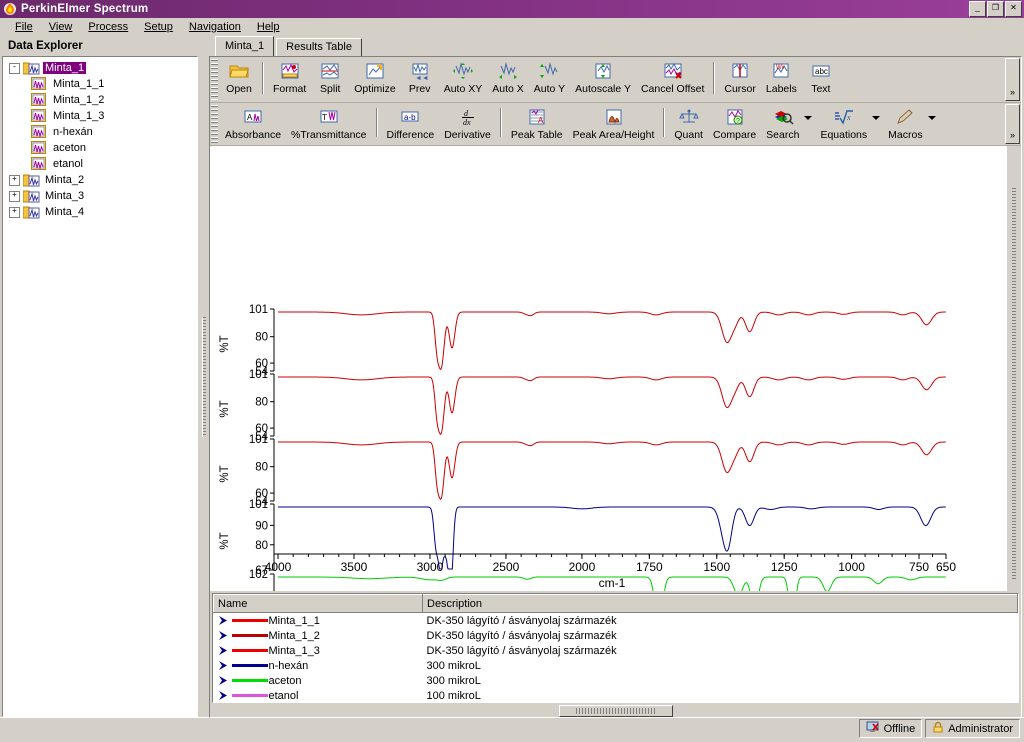 The width and height of the screenshot is (1024, 742). I want to click on data-explorer-title: Data Explorer, so click(45, 46).